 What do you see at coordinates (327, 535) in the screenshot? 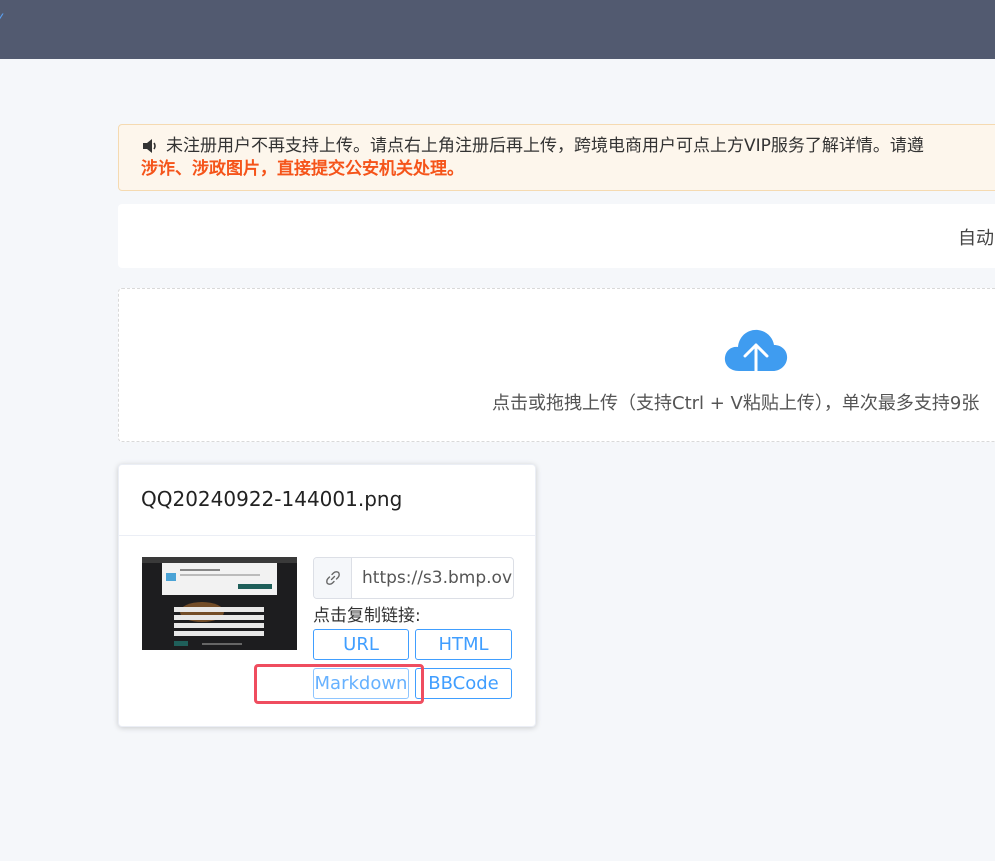
I see `card-divider` at bounding box center [327, 535].